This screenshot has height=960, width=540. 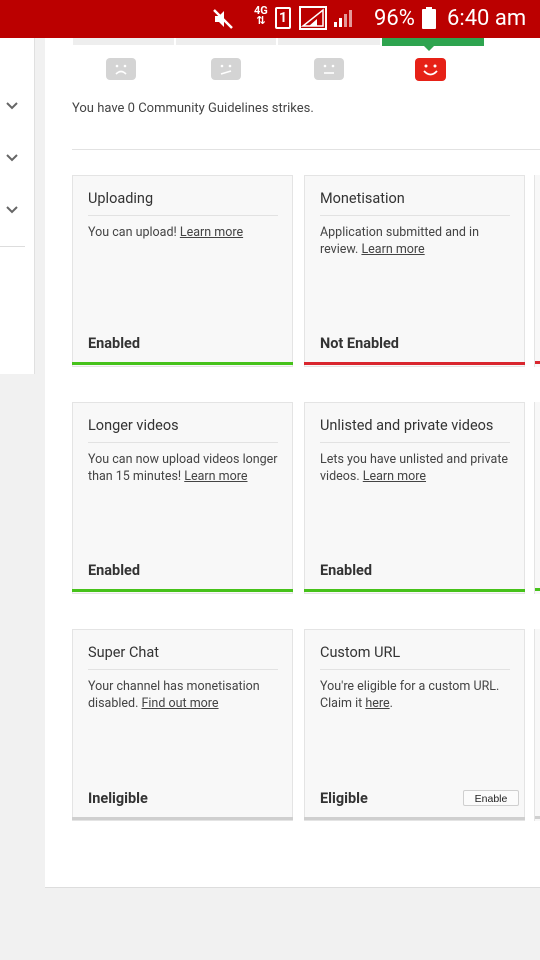 What do you see at coordinates (306, 149) in the screenshot?
I see `section-divider` at bounding box center [306, 149].